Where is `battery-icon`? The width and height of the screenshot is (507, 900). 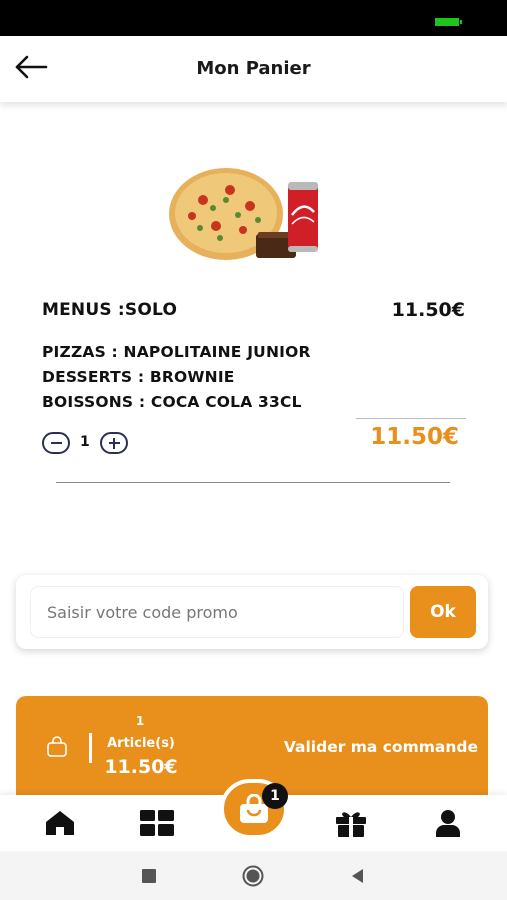 battery-icon is located at coordinates (448, 22).